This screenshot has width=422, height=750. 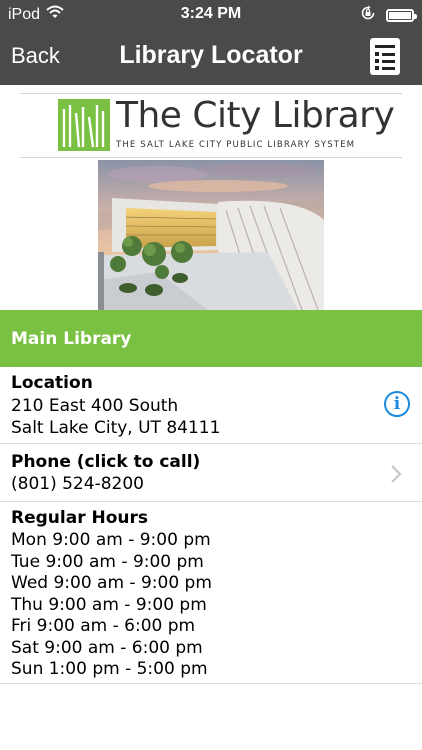 I want to click on status-time: 3:24 PM, so click(x=211, y=13).